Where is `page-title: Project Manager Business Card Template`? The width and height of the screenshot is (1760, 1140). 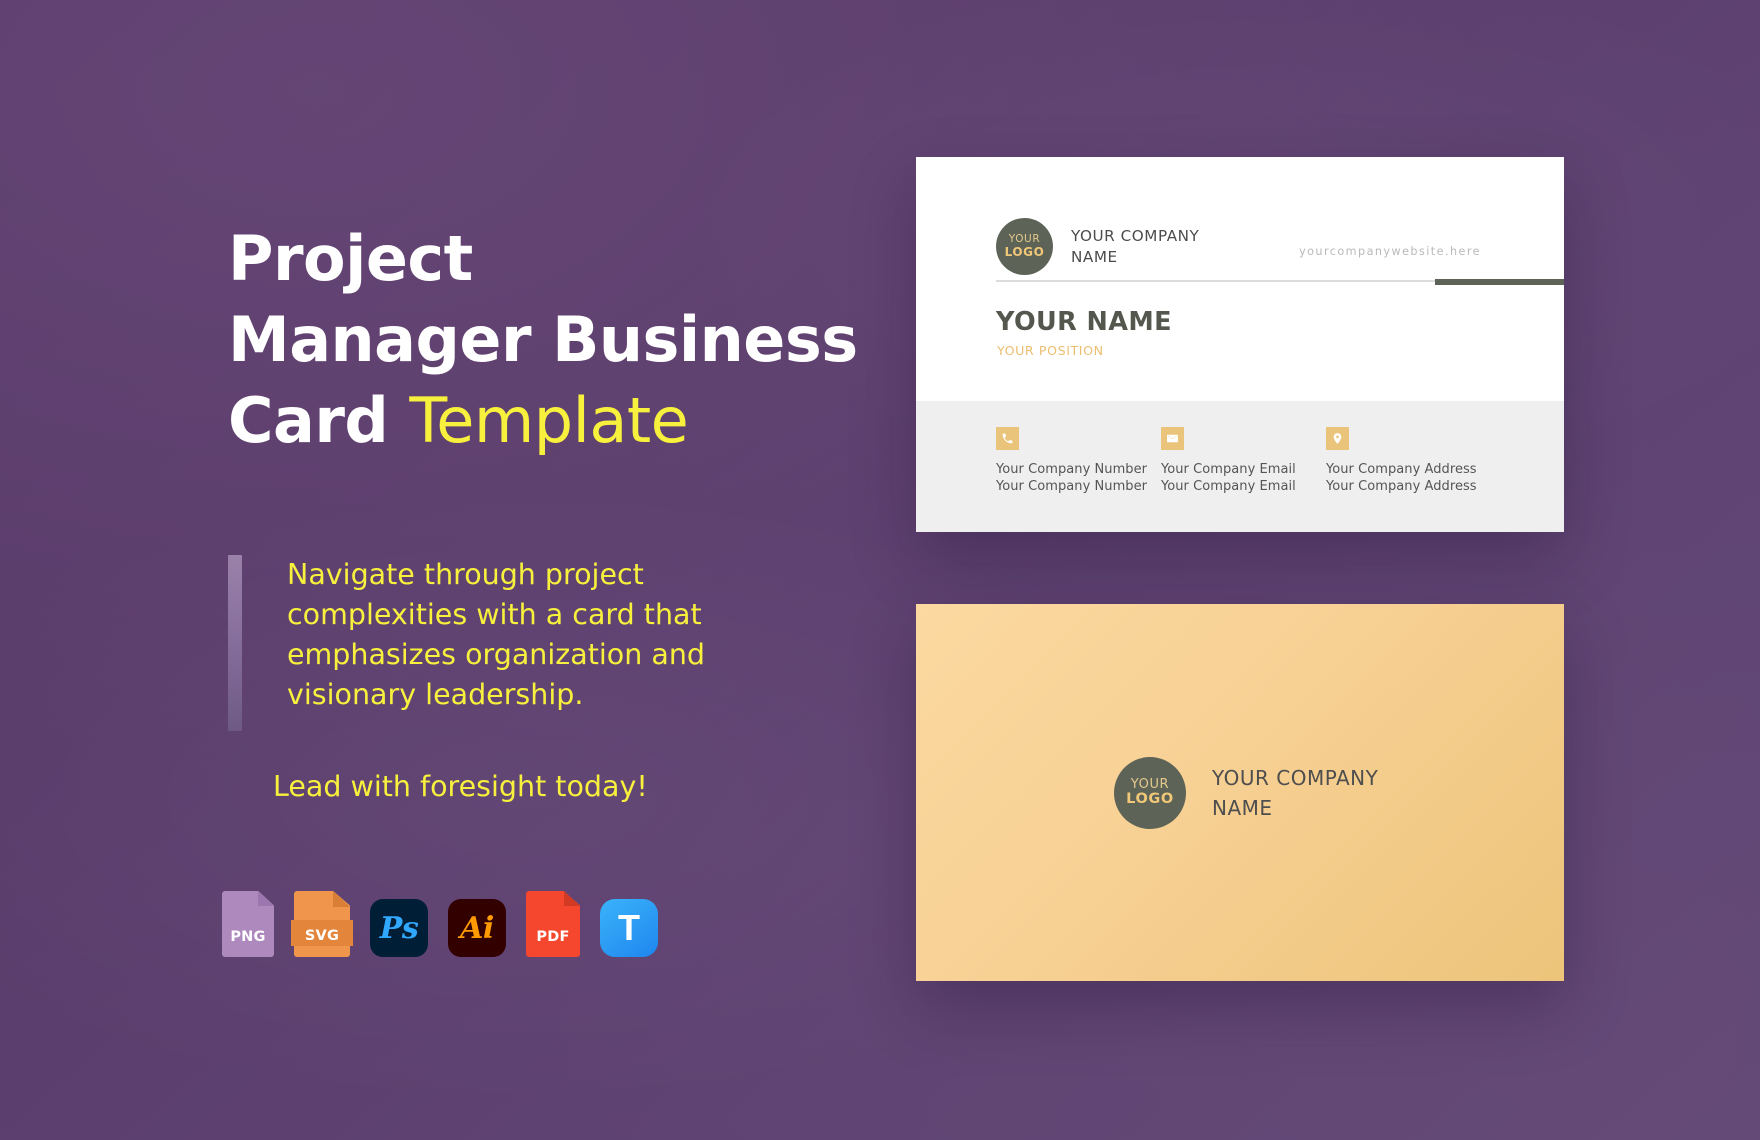
page-title: Project Manager Business Card Template is located at coordinates (548, 340).